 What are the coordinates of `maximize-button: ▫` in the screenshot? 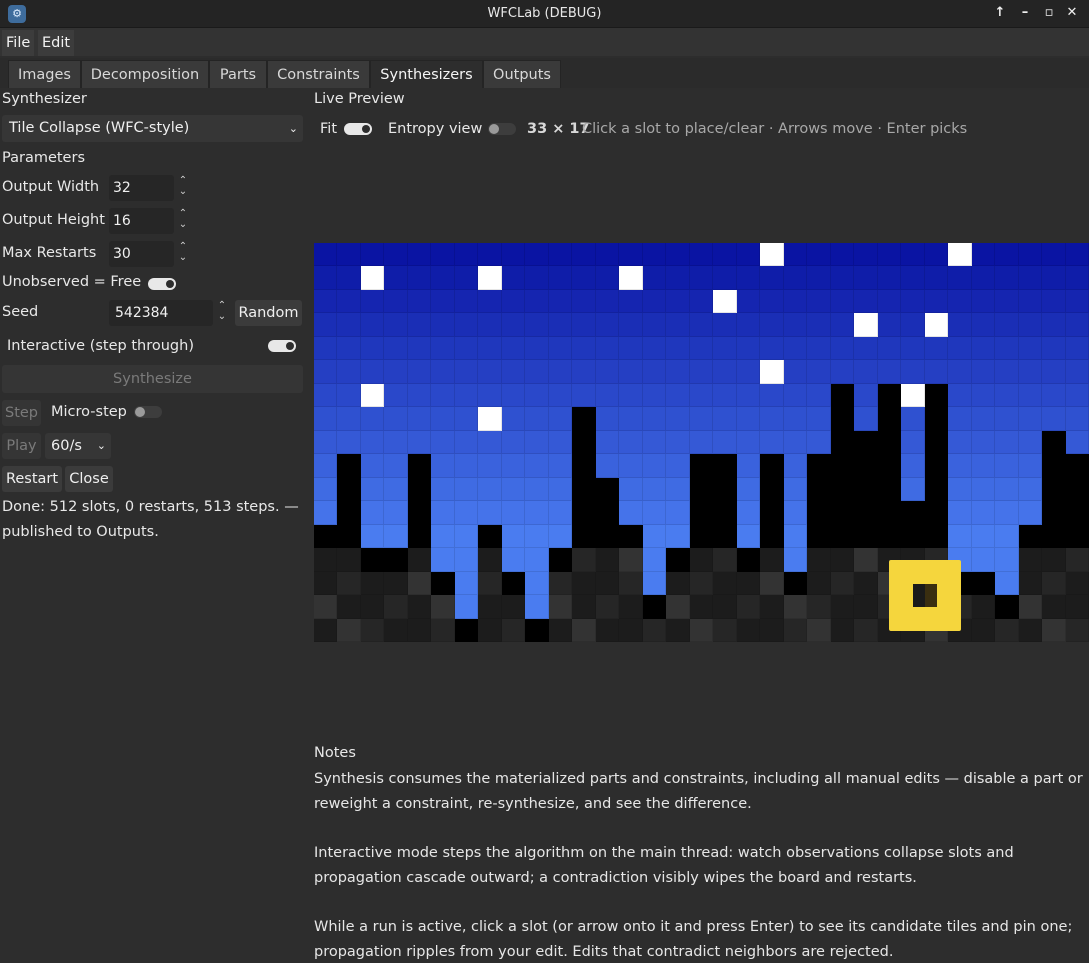 It's located at (1049, 13).